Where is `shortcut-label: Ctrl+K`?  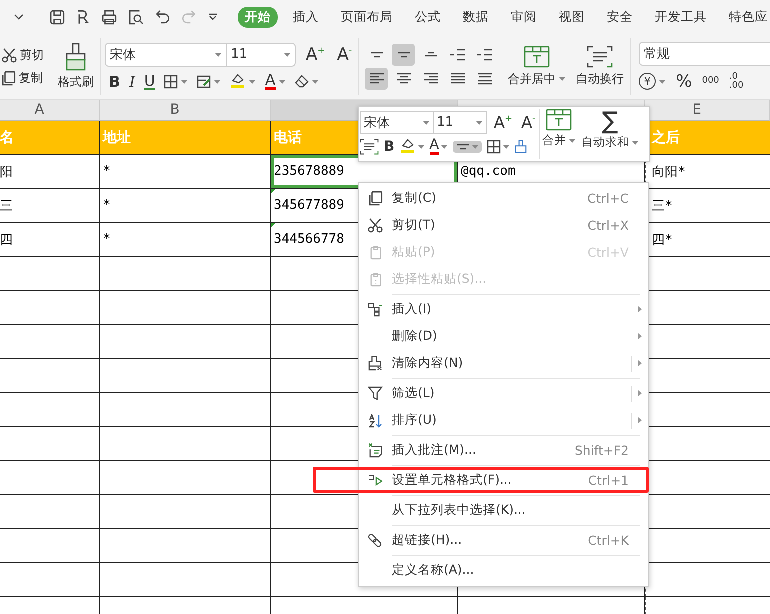
shortcut-label: Ctrl+K is located at coordinates (608, 540).